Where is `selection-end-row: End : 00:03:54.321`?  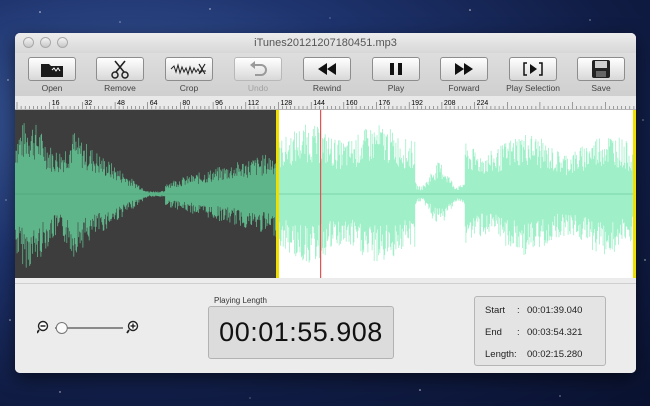
selection-end-row: End : 00:03:54.321 is located at coordinates (534, 332).